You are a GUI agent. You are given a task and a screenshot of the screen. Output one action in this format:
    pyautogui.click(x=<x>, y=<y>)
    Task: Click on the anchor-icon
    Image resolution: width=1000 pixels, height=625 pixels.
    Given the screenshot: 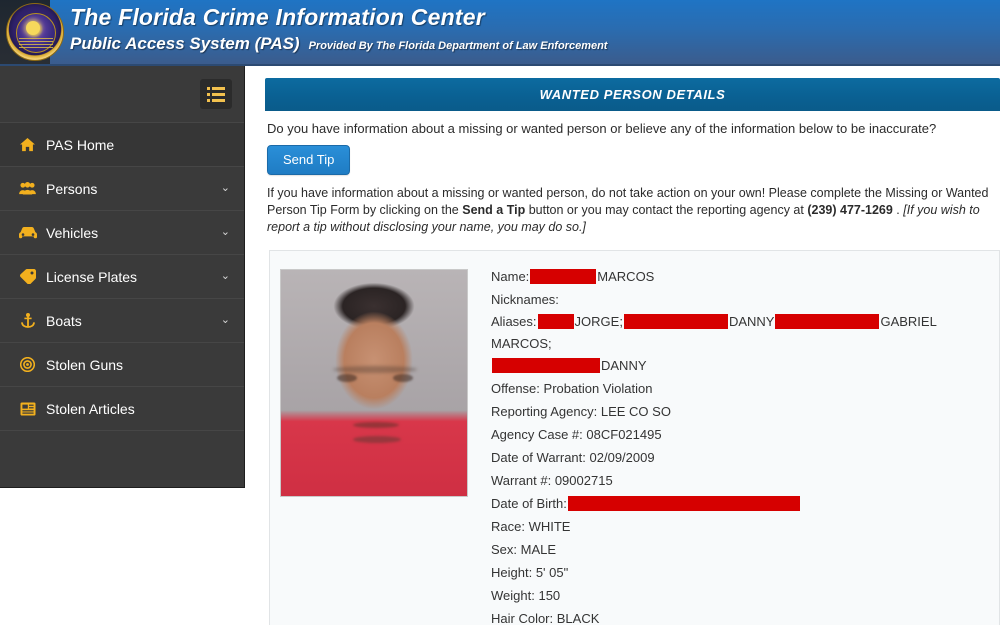 What is the action you would take?
    pyautogui.click(x=27, y=320)
    